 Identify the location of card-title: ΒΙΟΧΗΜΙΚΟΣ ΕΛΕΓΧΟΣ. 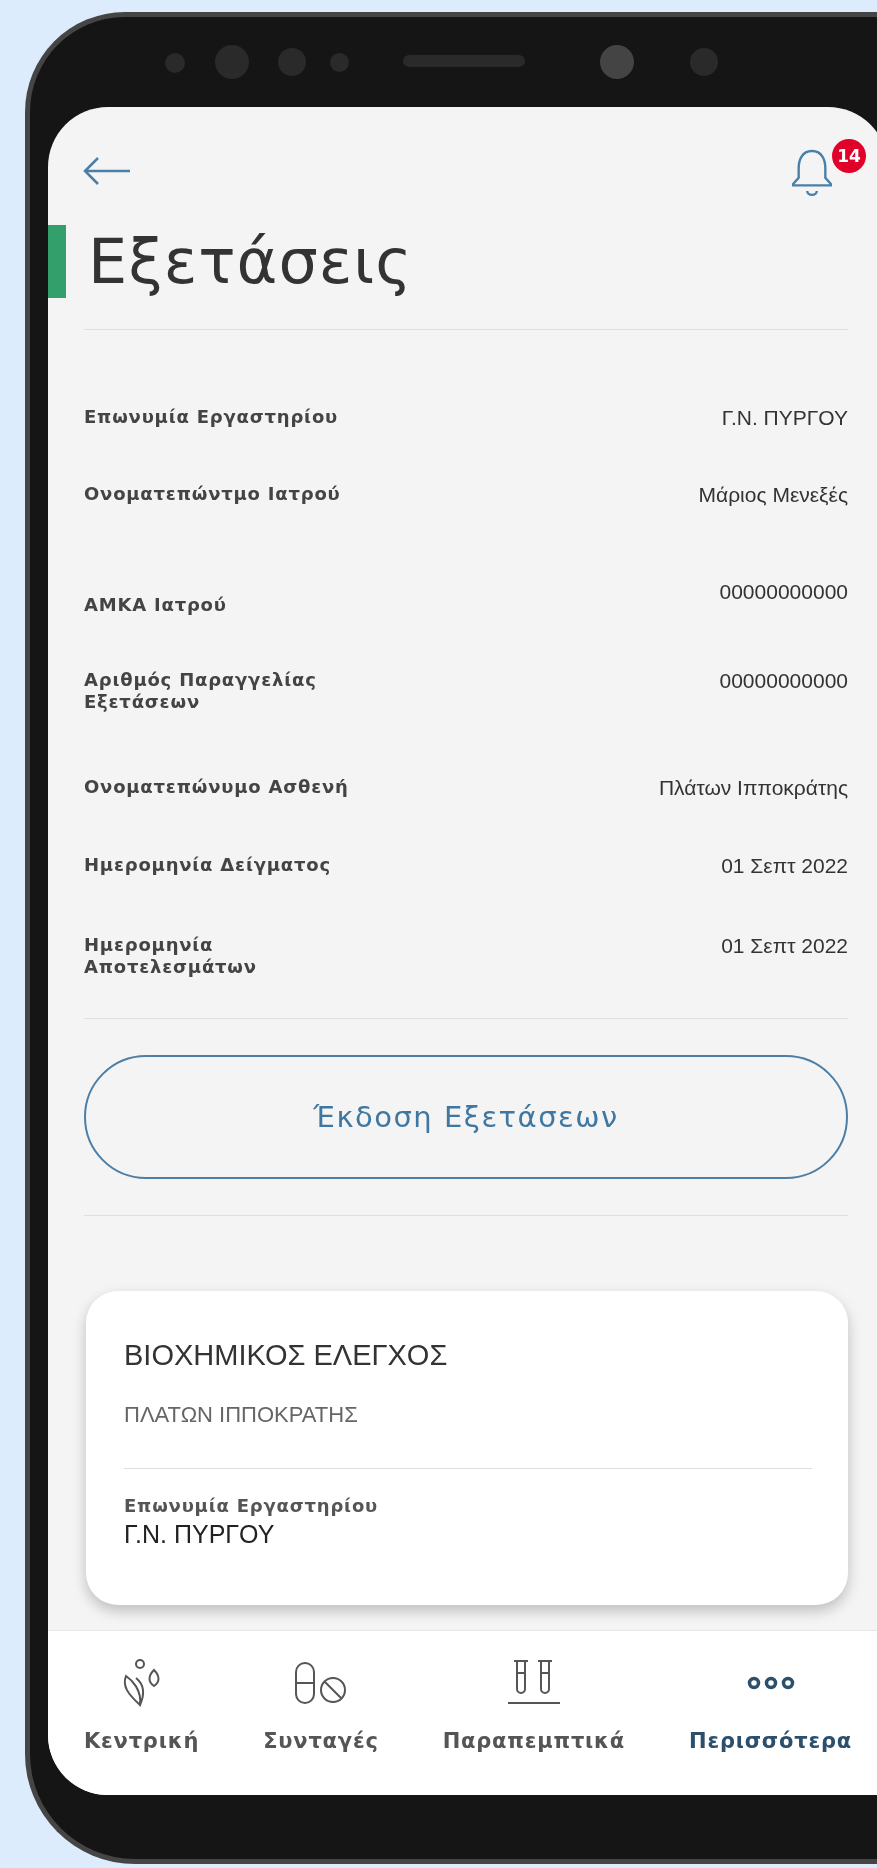
(286, 1355).